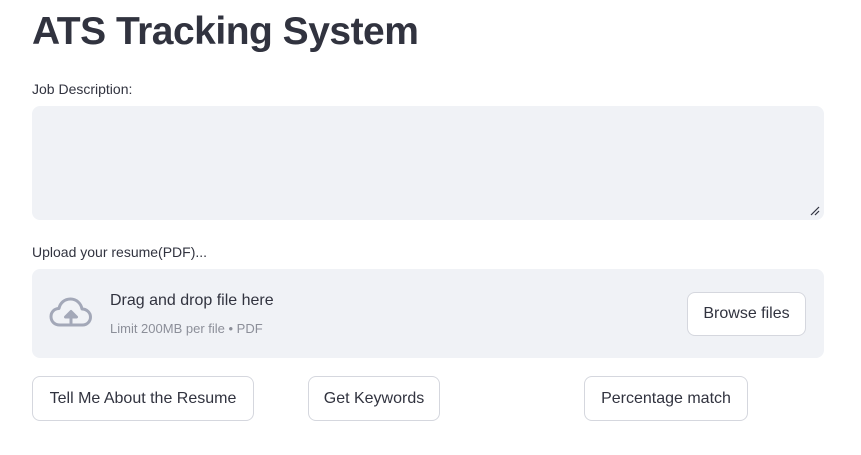 The width and height of the screenshot is (861, 455). Describe the element at coordinates (374, 398) in the screenshot. I see `get-keywords-button: Get Keywords` at that location.